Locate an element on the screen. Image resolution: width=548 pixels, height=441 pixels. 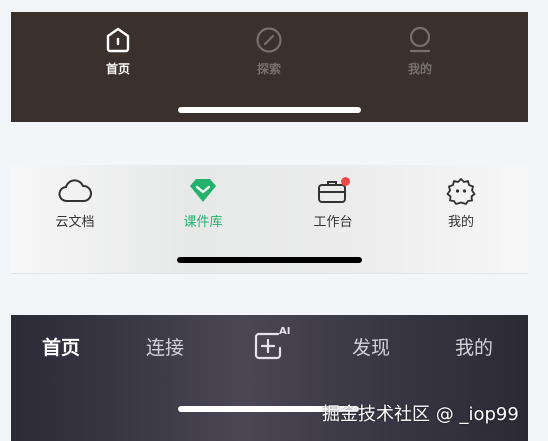
tab-cloud-docs: 云文档 is located at coordinates (75, 203).